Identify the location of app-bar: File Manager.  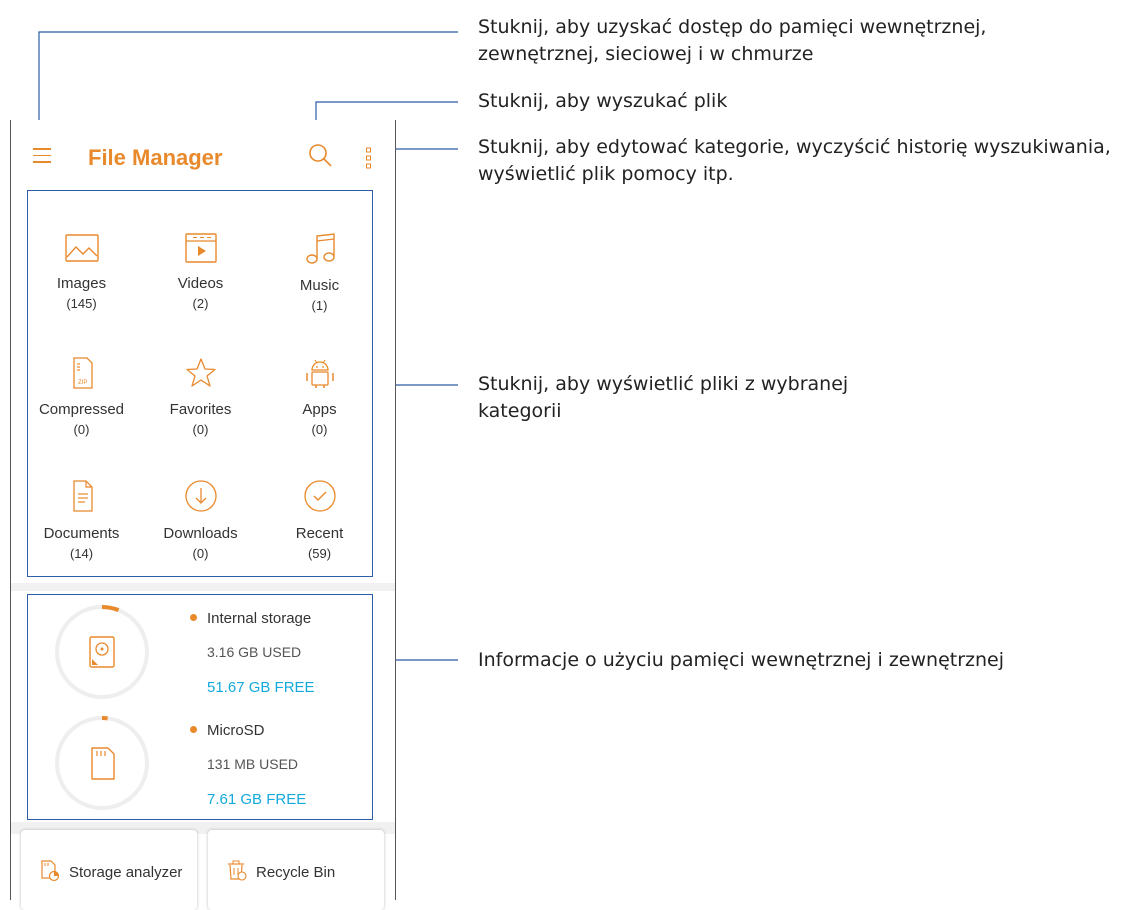
(203, 153).